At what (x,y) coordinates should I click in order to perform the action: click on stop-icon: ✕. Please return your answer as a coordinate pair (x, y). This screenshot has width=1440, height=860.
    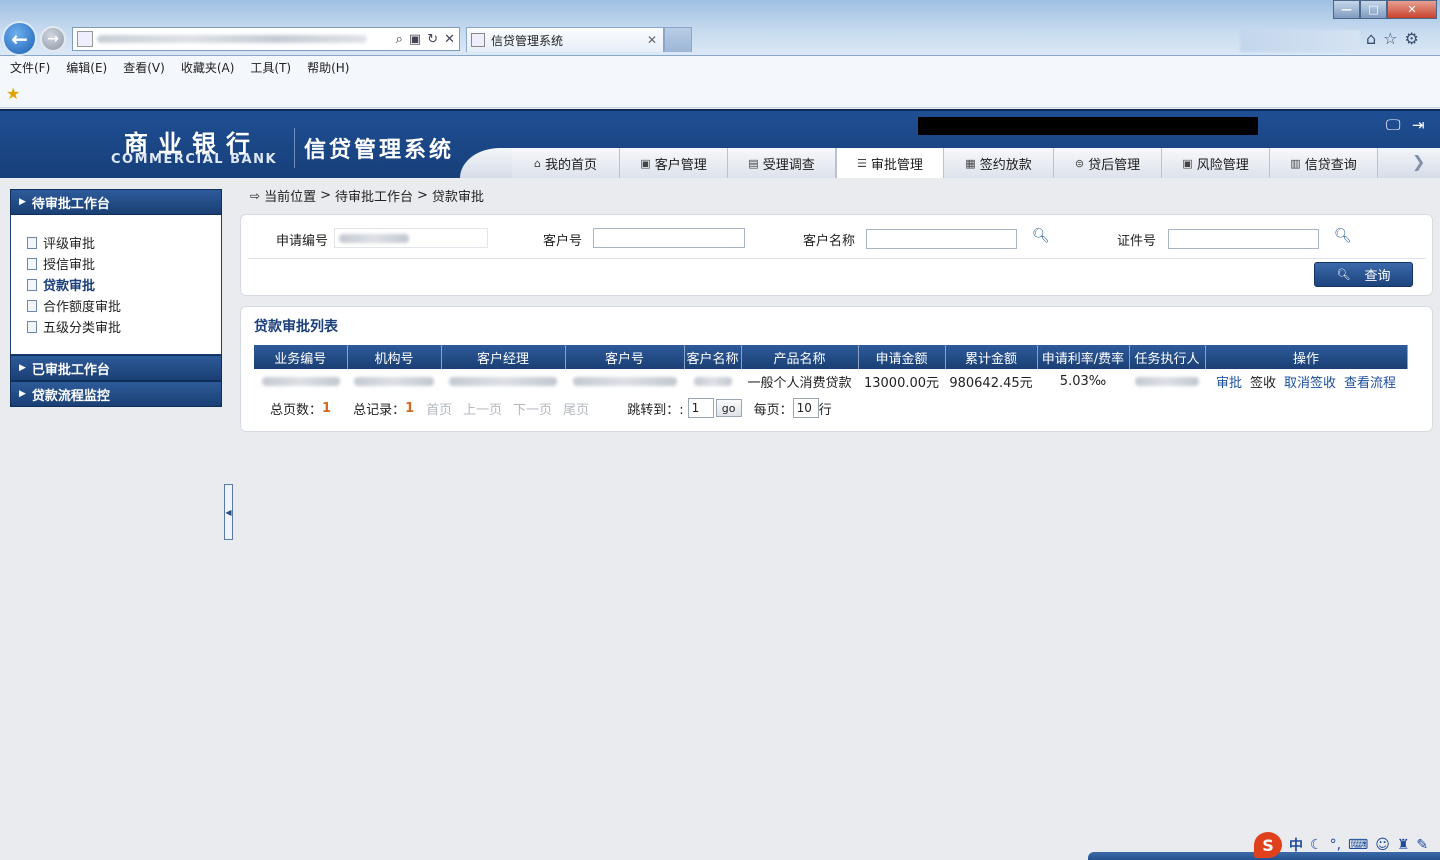
    Looking at the image, I should click on (449, 39).